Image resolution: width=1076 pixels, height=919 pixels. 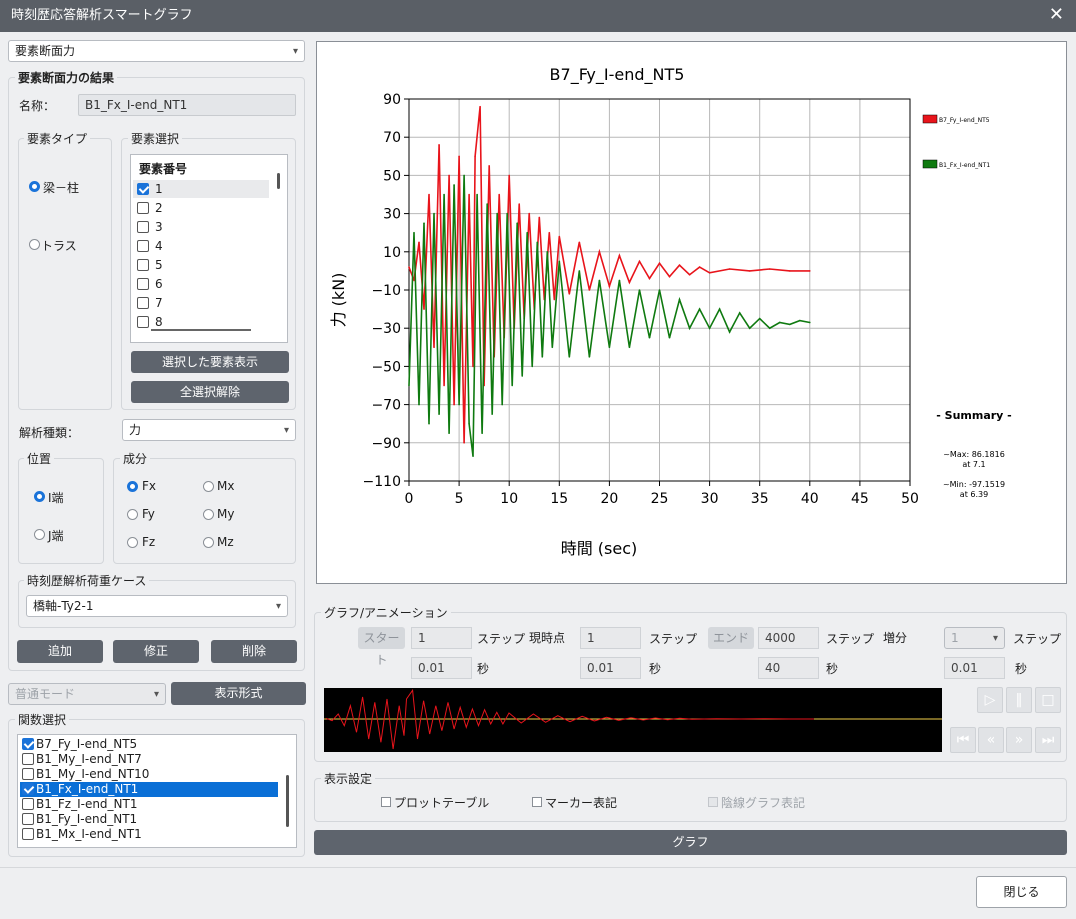 I want to click on radio-j-end, so click(x=39, y=534).